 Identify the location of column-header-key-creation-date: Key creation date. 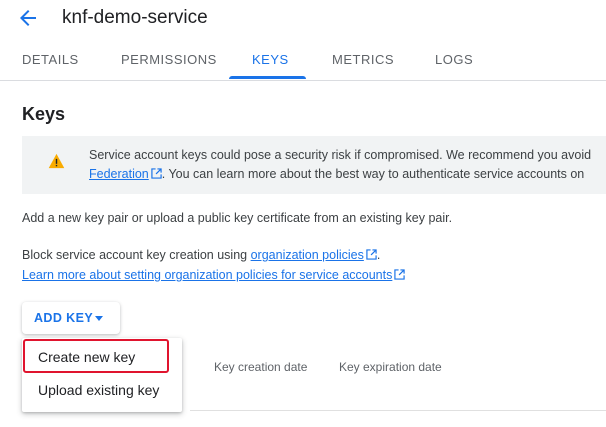
(260, 367).